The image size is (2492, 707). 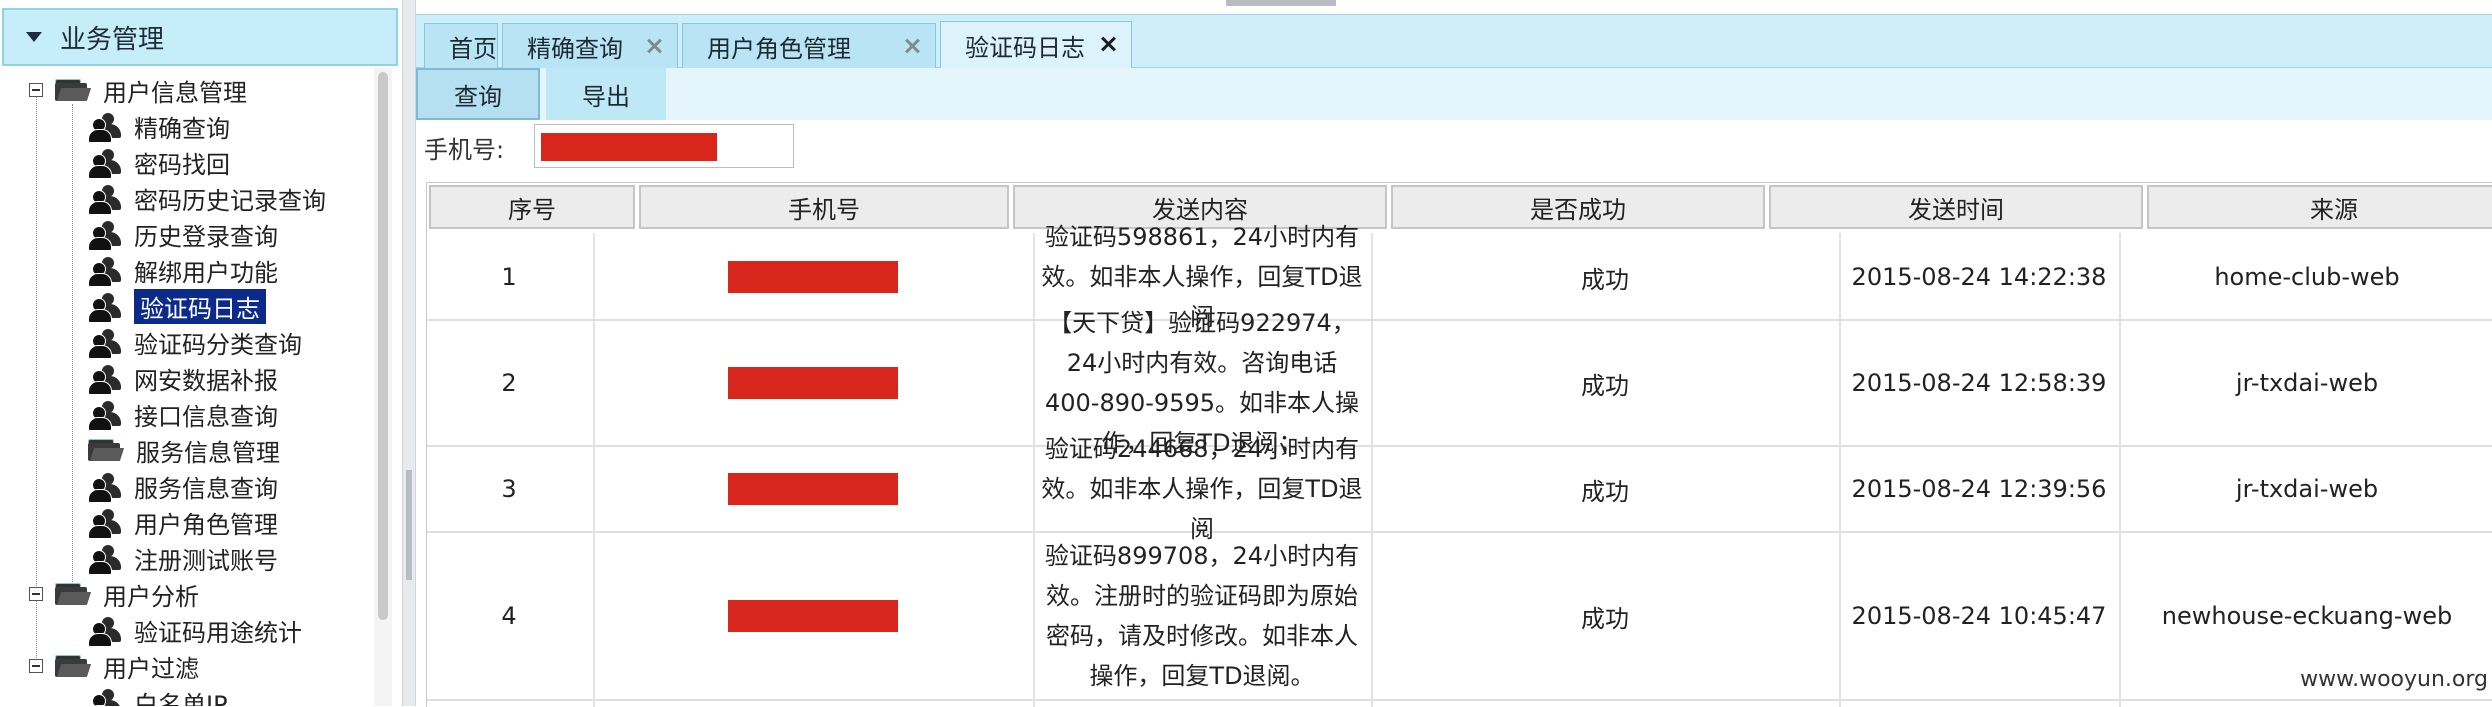 I want to click on export-button: 导出, so click(x=606, y=94).